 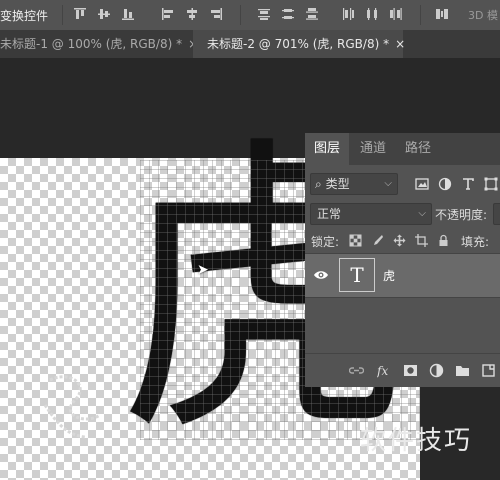 What do you see at coordinates (337, 184) in the screenshot?
I see `filter-value: 类型` at bounding box center [337, 184].